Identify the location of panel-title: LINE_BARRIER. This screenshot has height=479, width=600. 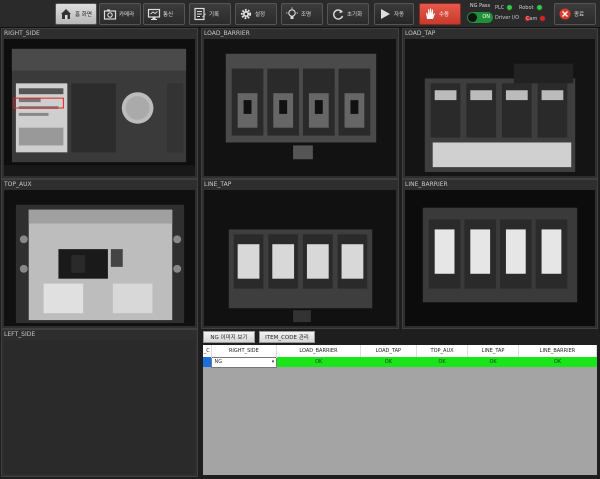
(426, 184).